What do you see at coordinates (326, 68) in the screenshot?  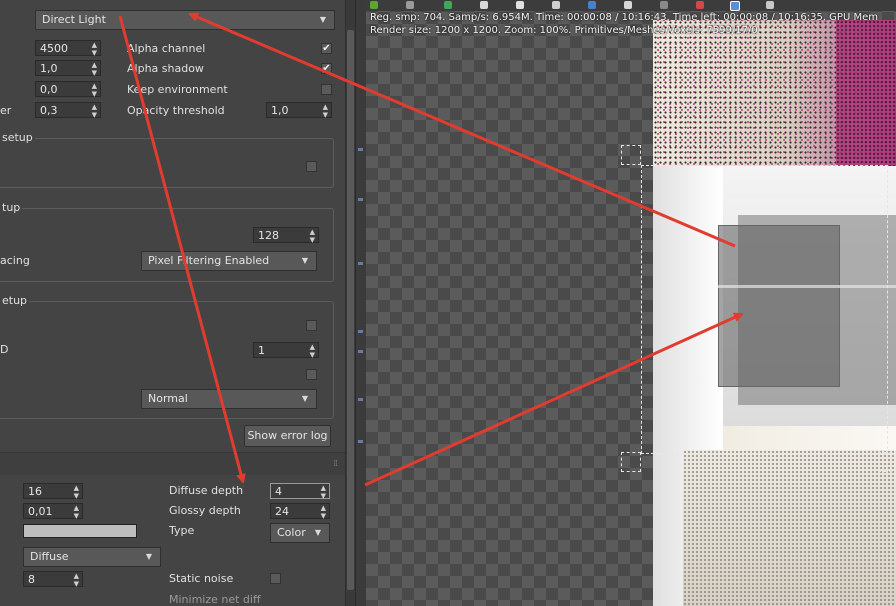 I see `alpha-shadow-checkbox: ✔` at bounding box center [326, 68].